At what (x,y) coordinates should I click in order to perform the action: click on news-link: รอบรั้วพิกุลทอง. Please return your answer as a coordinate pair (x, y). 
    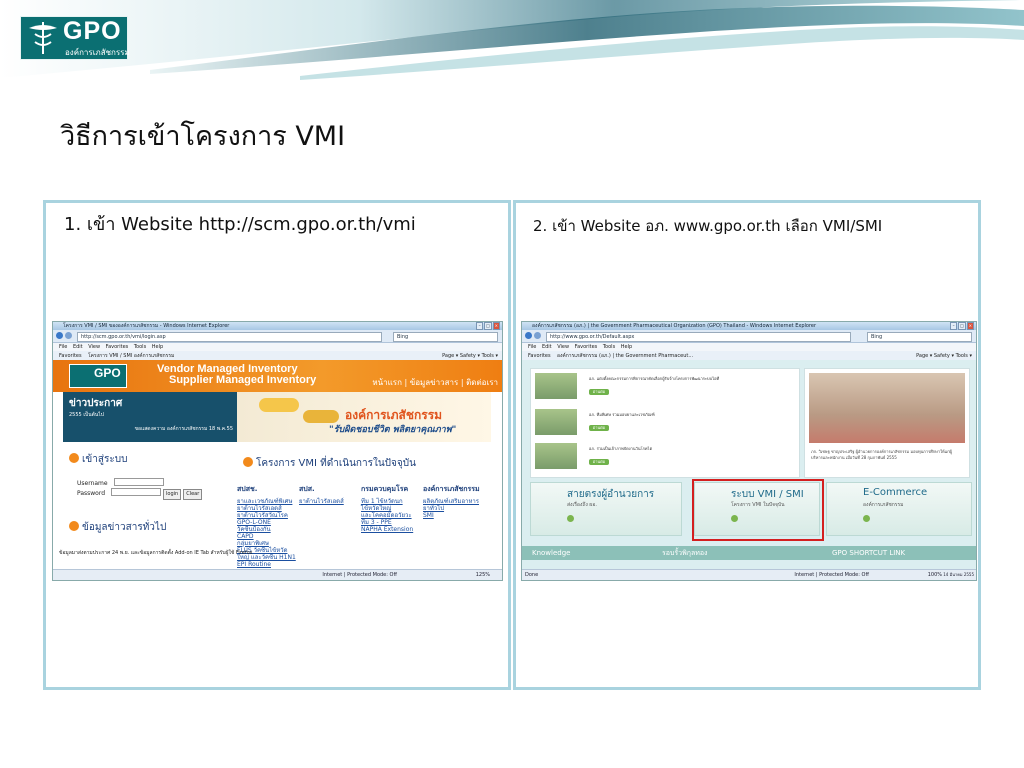
    Looking at the image, I should click on (684, 553).